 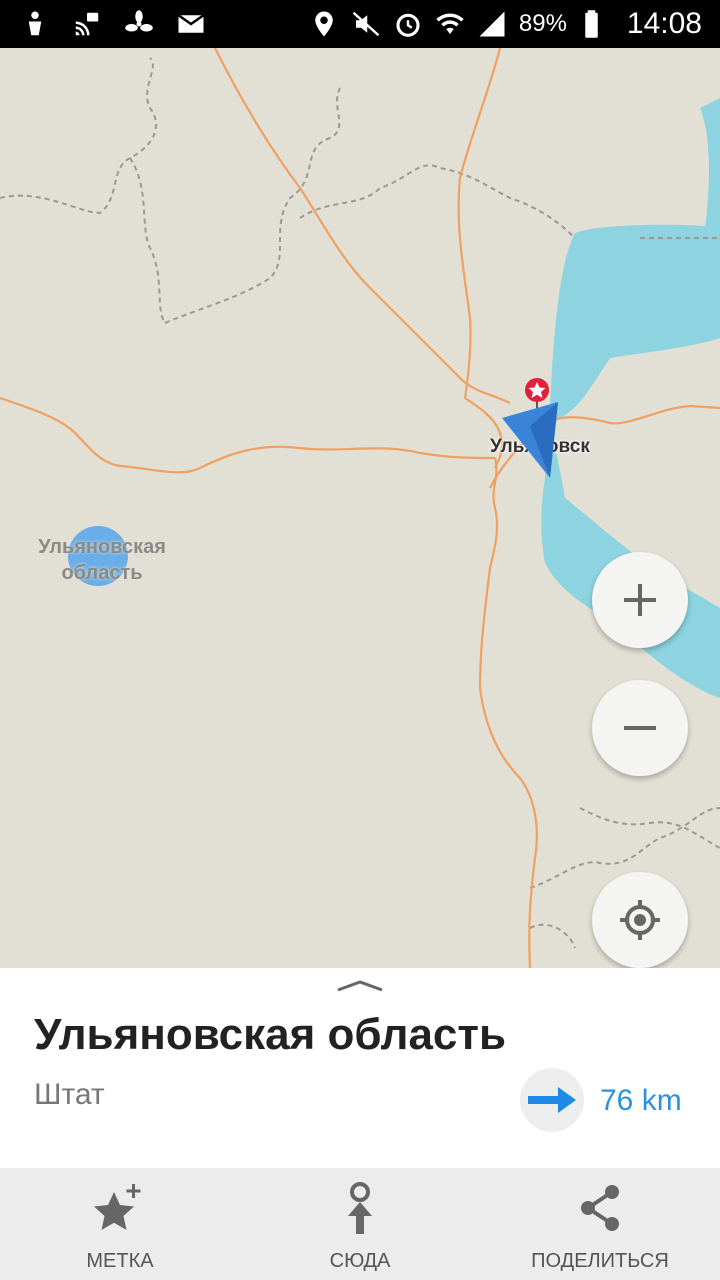 What do you see at coordinates (102, 560) in the screenshot?
I see `region-label: Ульяновская область` at bounding box center [102, 560].